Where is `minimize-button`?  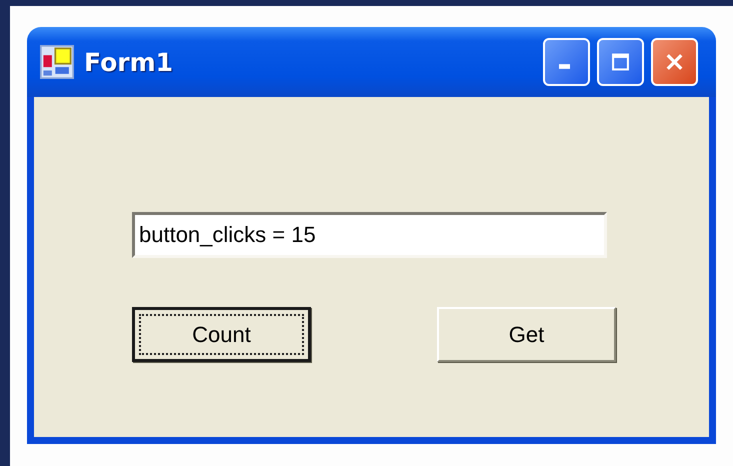
minimize-button is located at coordinates (566, 62).